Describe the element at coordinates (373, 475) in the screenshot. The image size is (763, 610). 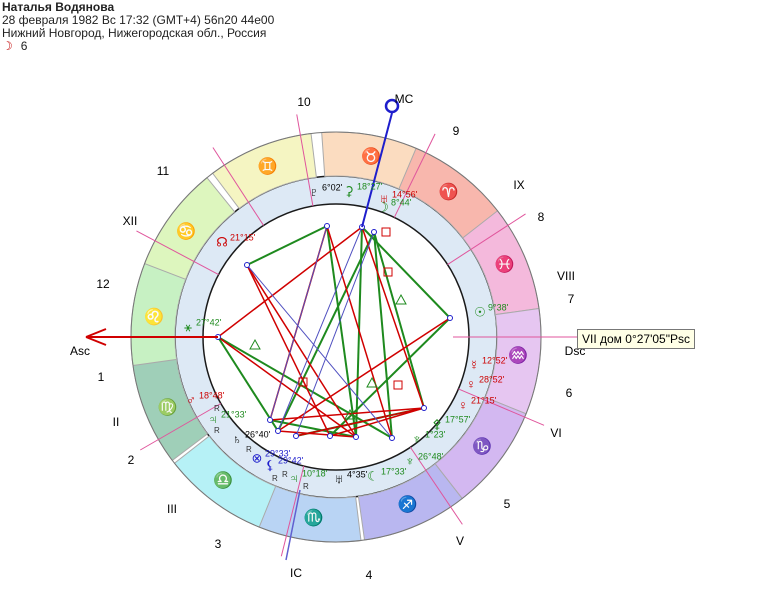
I see `planet-icon: ☾` at that location.